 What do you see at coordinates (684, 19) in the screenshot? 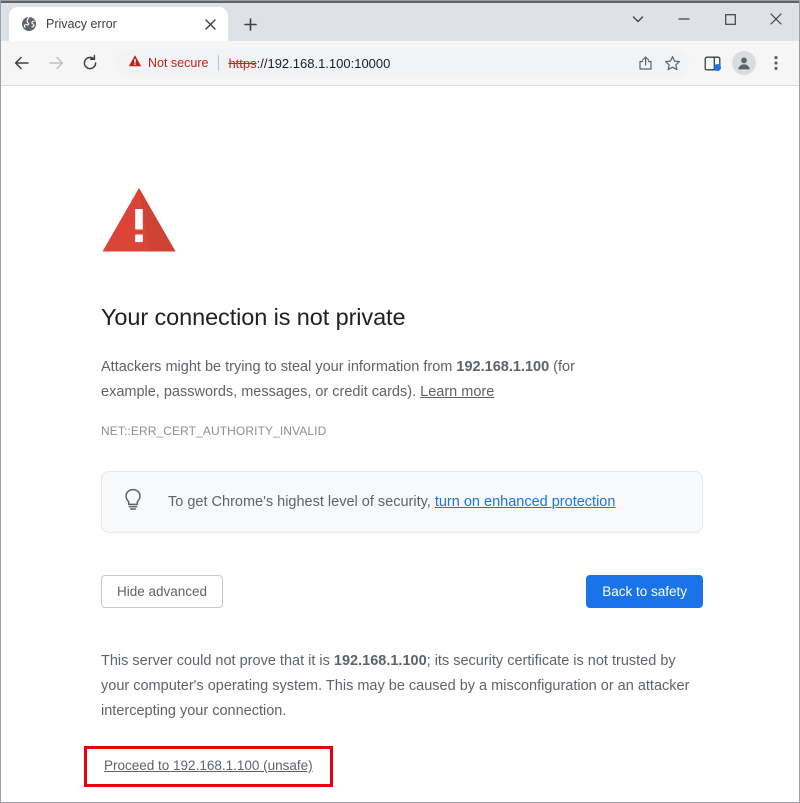
I see `minimize-icon` at bounding box center [684, 19].